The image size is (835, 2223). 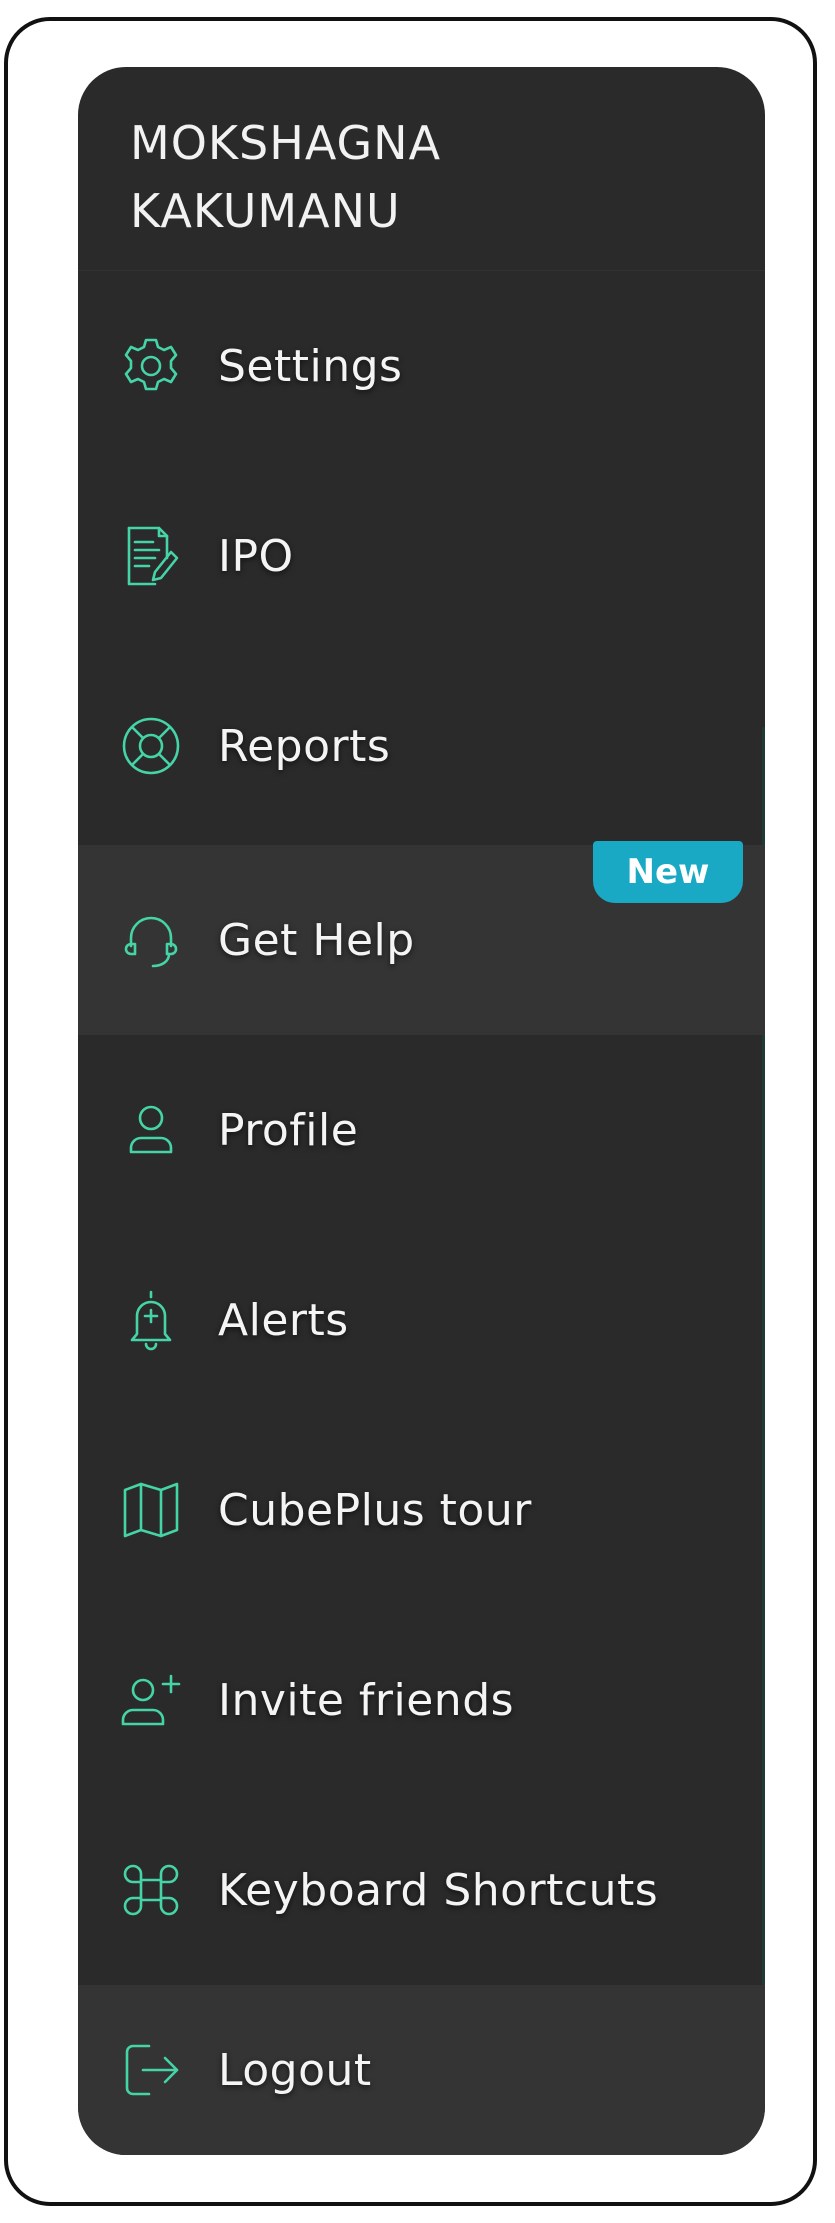 What do you see at coordinates (151, 1510) in the screenshot?
I see `map-icon` at bounding box center [151, 1510].